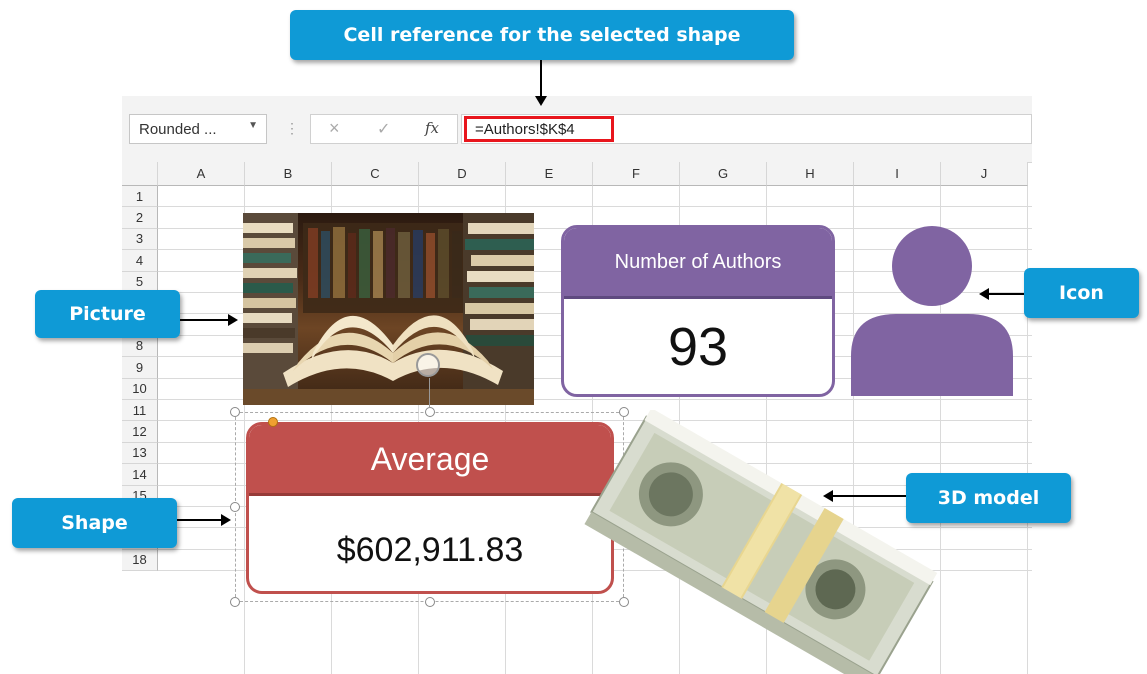 This screenshot has width=1147, height=674. I want to click on picture-rotate-handle-icon, so click(428, 365).